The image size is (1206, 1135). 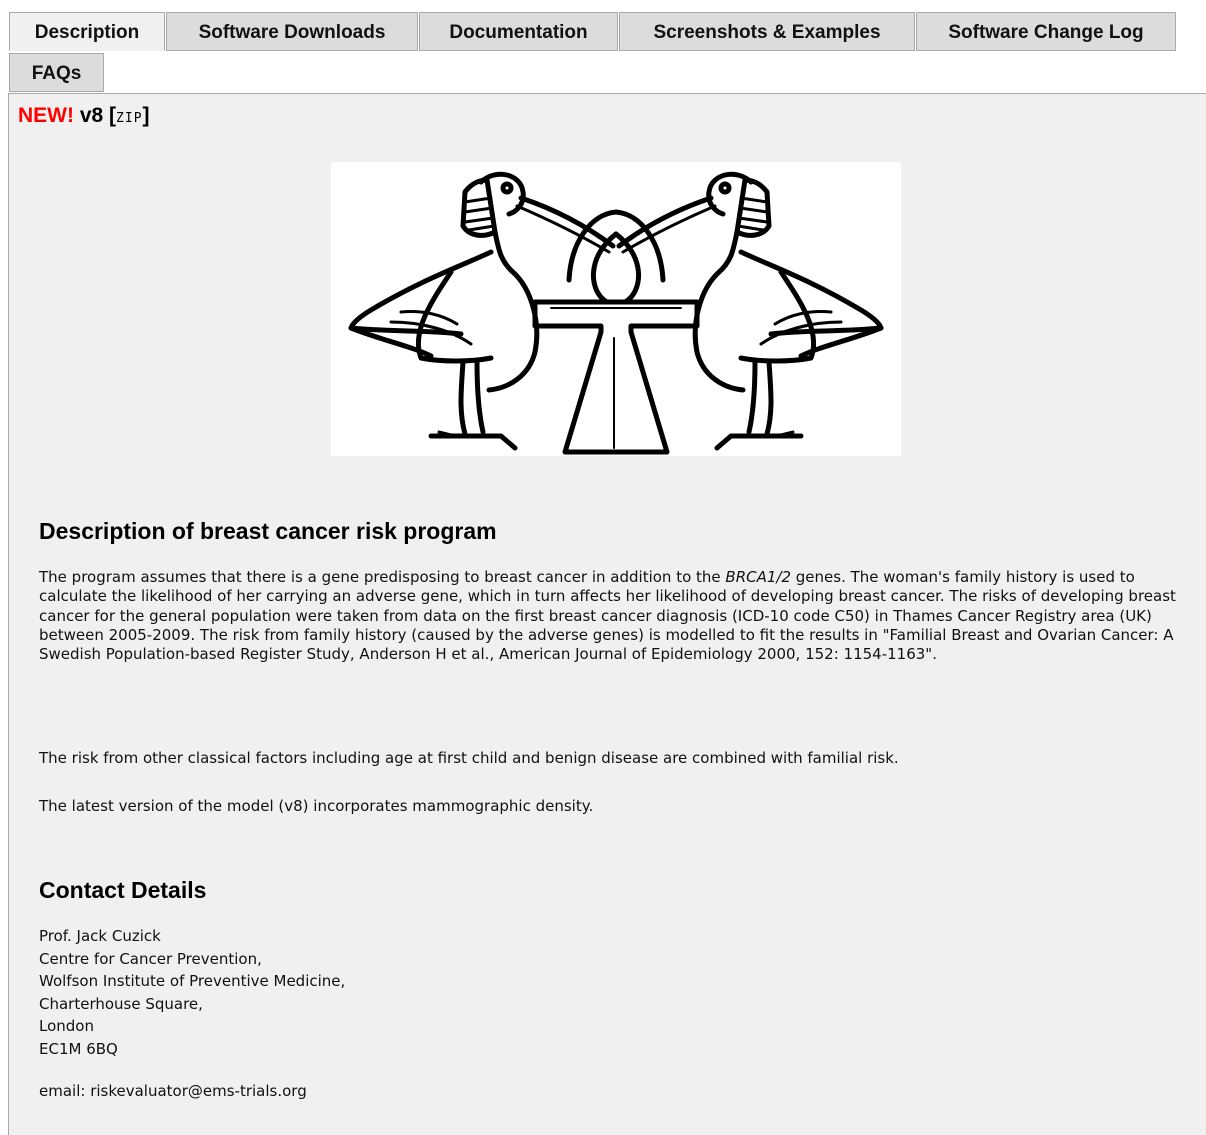 What do you see at coordinates (1046, 31) in the screenshot?
I see `tab-software-change-log: Software Change Log` at bounding box center [1046, 31].